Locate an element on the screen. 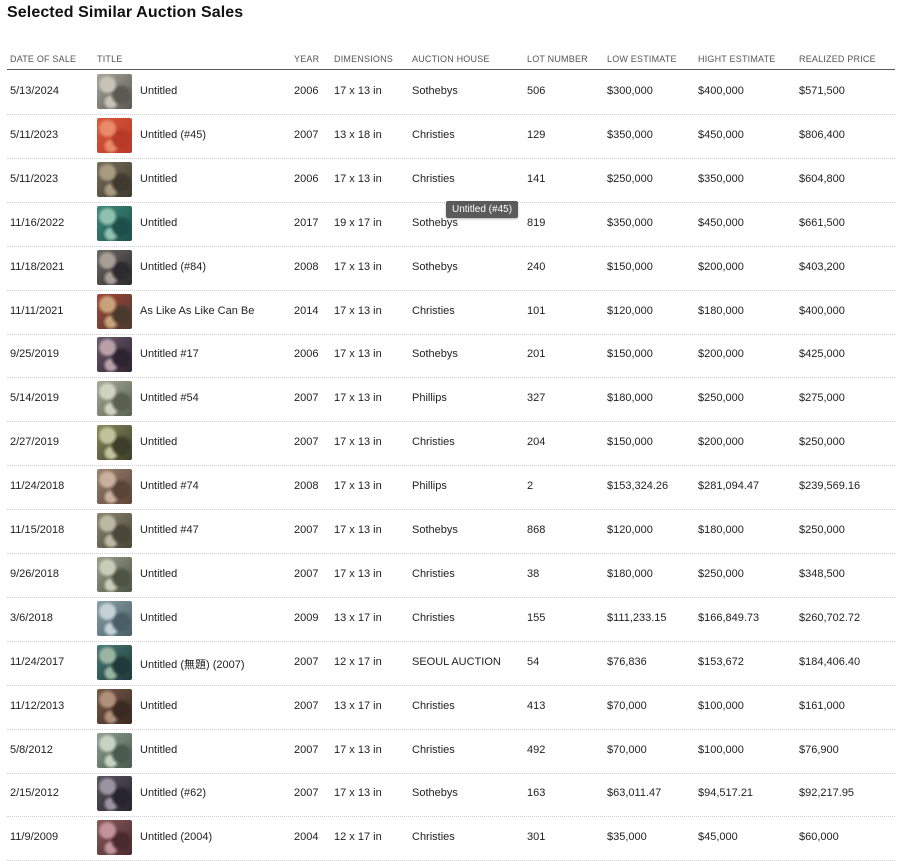 This screenshot has width=900, height=861. artwork-title: Untitled (#45) is located at coordinates (173, 135).